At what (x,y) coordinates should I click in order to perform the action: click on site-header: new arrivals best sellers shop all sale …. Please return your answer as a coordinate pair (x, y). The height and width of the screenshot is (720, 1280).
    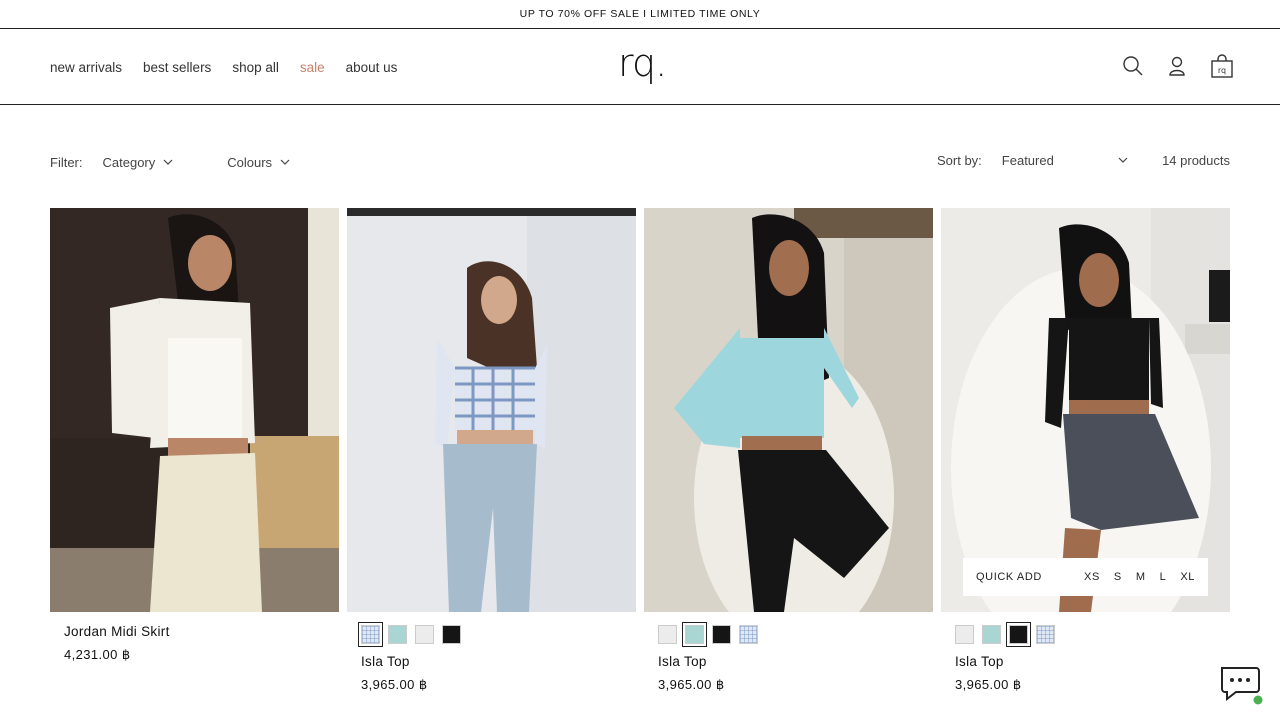
    Looking at the image, I should click on (640, 67).